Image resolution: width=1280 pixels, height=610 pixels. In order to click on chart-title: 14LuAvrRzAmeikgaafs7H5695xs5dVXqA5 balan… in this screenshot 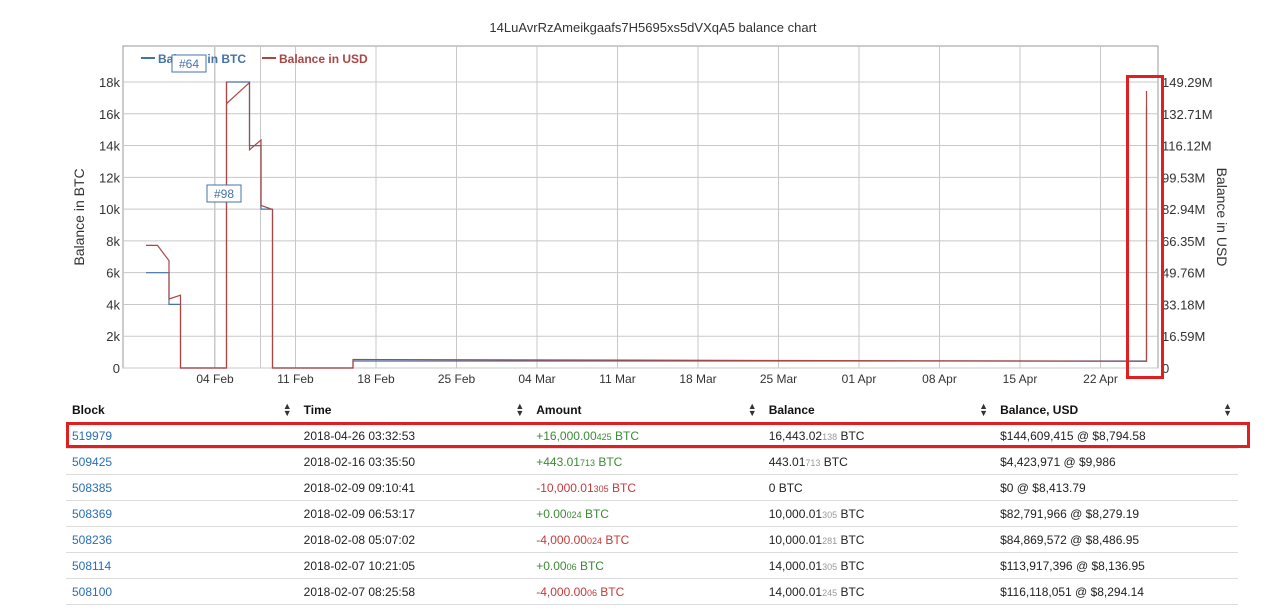, I will do `click(653, 27)`.